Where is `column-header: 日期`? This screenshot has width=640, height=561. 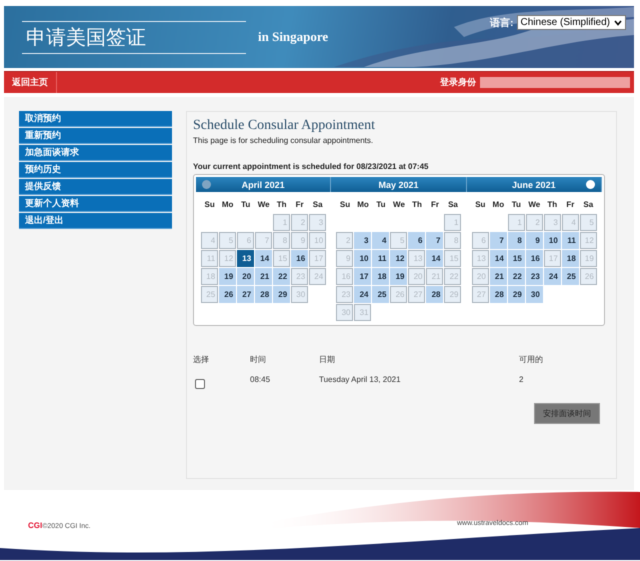
column-header: 日期 is located at coordinates (327, 359).